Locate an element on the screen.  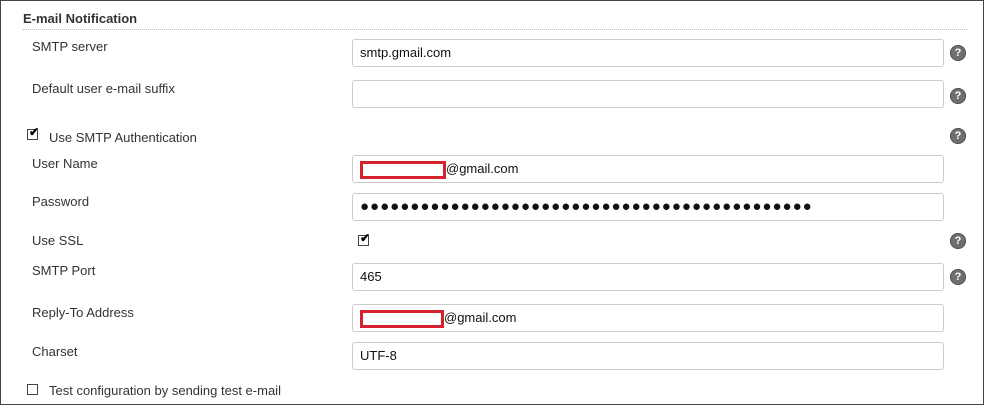
test-config-checkbox is located at coordinates (32, 389).